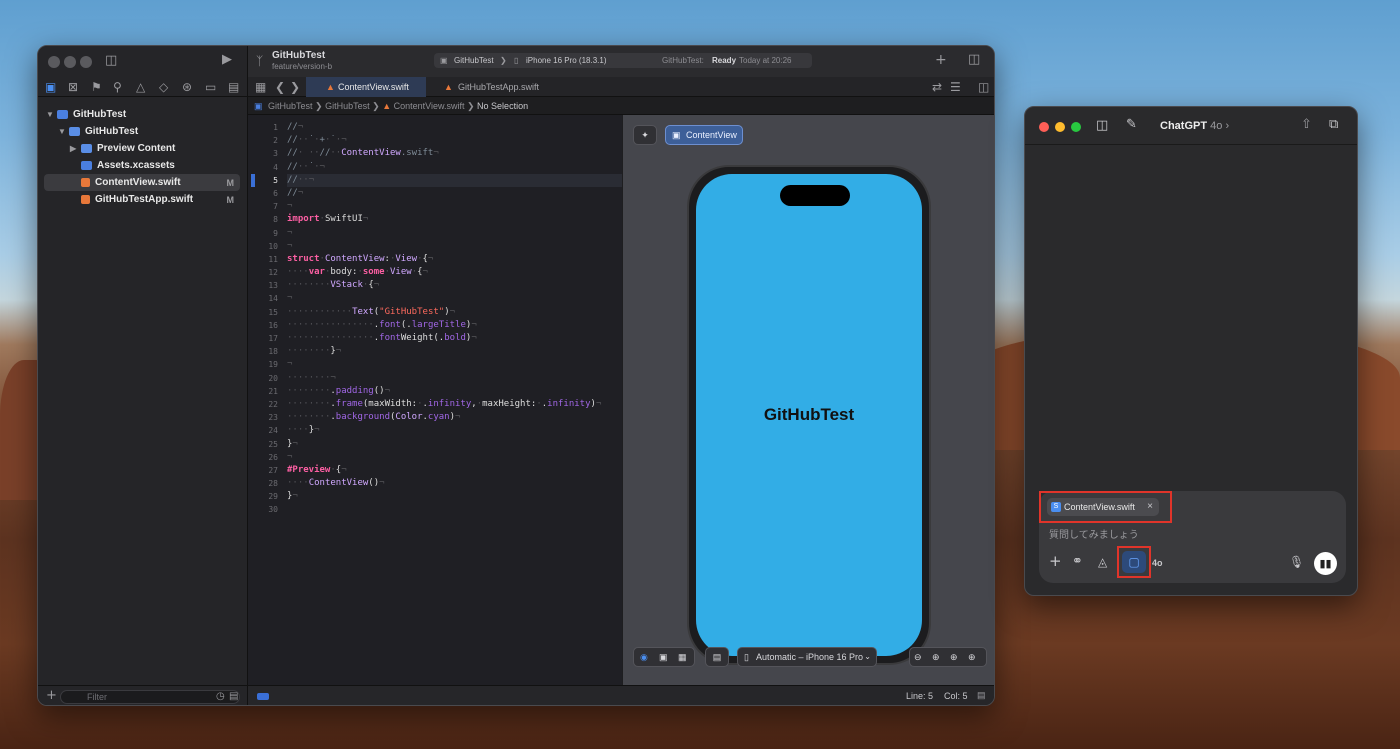 Image resolution: width=1400 pixels, height=749 pixels. Describe the element at coordinates (290, 106) in the screenshot. I see `breadcrumb-project: GitHubTest` at that location.